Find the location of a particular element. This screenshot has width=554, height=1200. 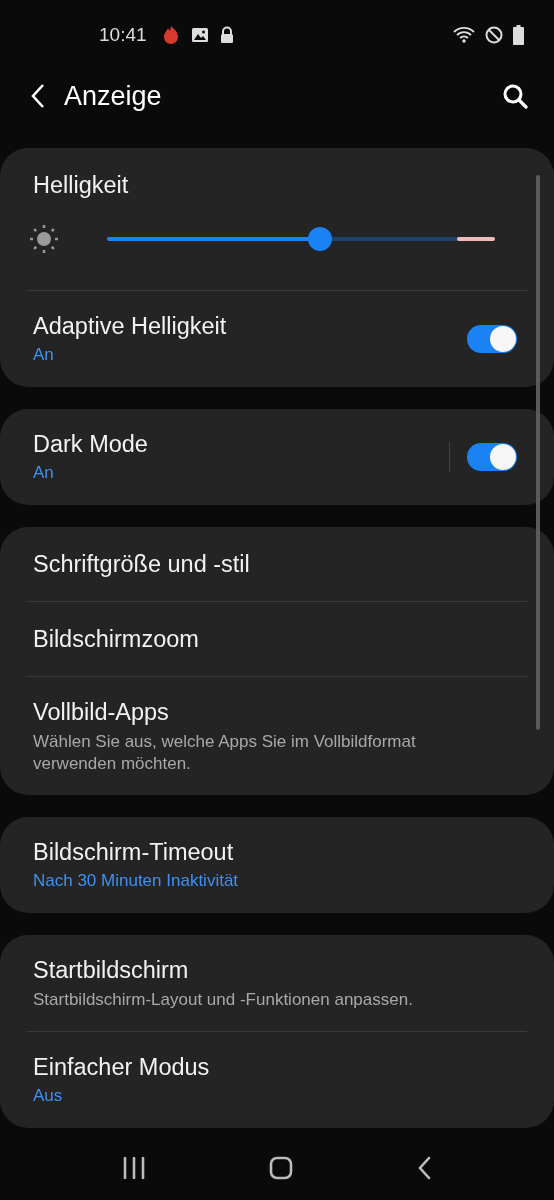

setting-title: Bildschirm-Timeout is located at coordinates (134, 852).